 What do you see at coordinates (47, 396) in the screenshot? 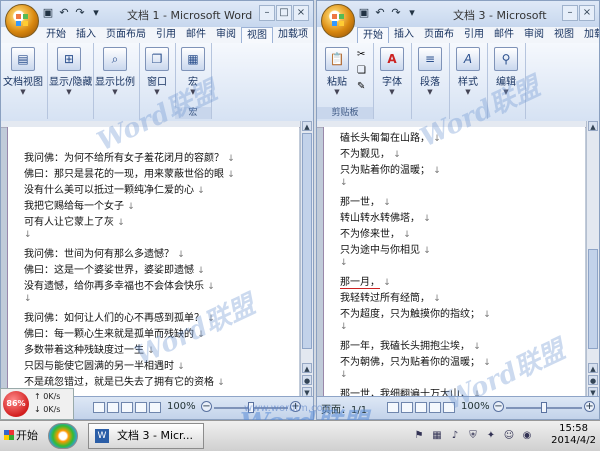
I see `upload-rate: ↑ 0K/s` at bounding box center [47, 396].